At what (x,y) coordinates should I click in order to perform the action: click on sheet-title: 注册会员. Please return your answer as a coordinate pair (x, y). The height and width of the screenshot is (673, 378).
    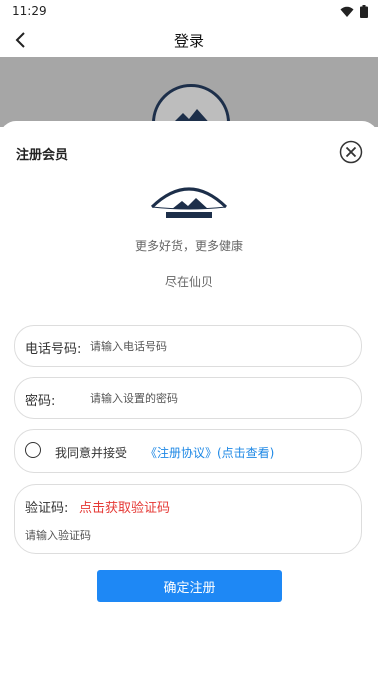
    Looking at the image, I should click on (42, 155).